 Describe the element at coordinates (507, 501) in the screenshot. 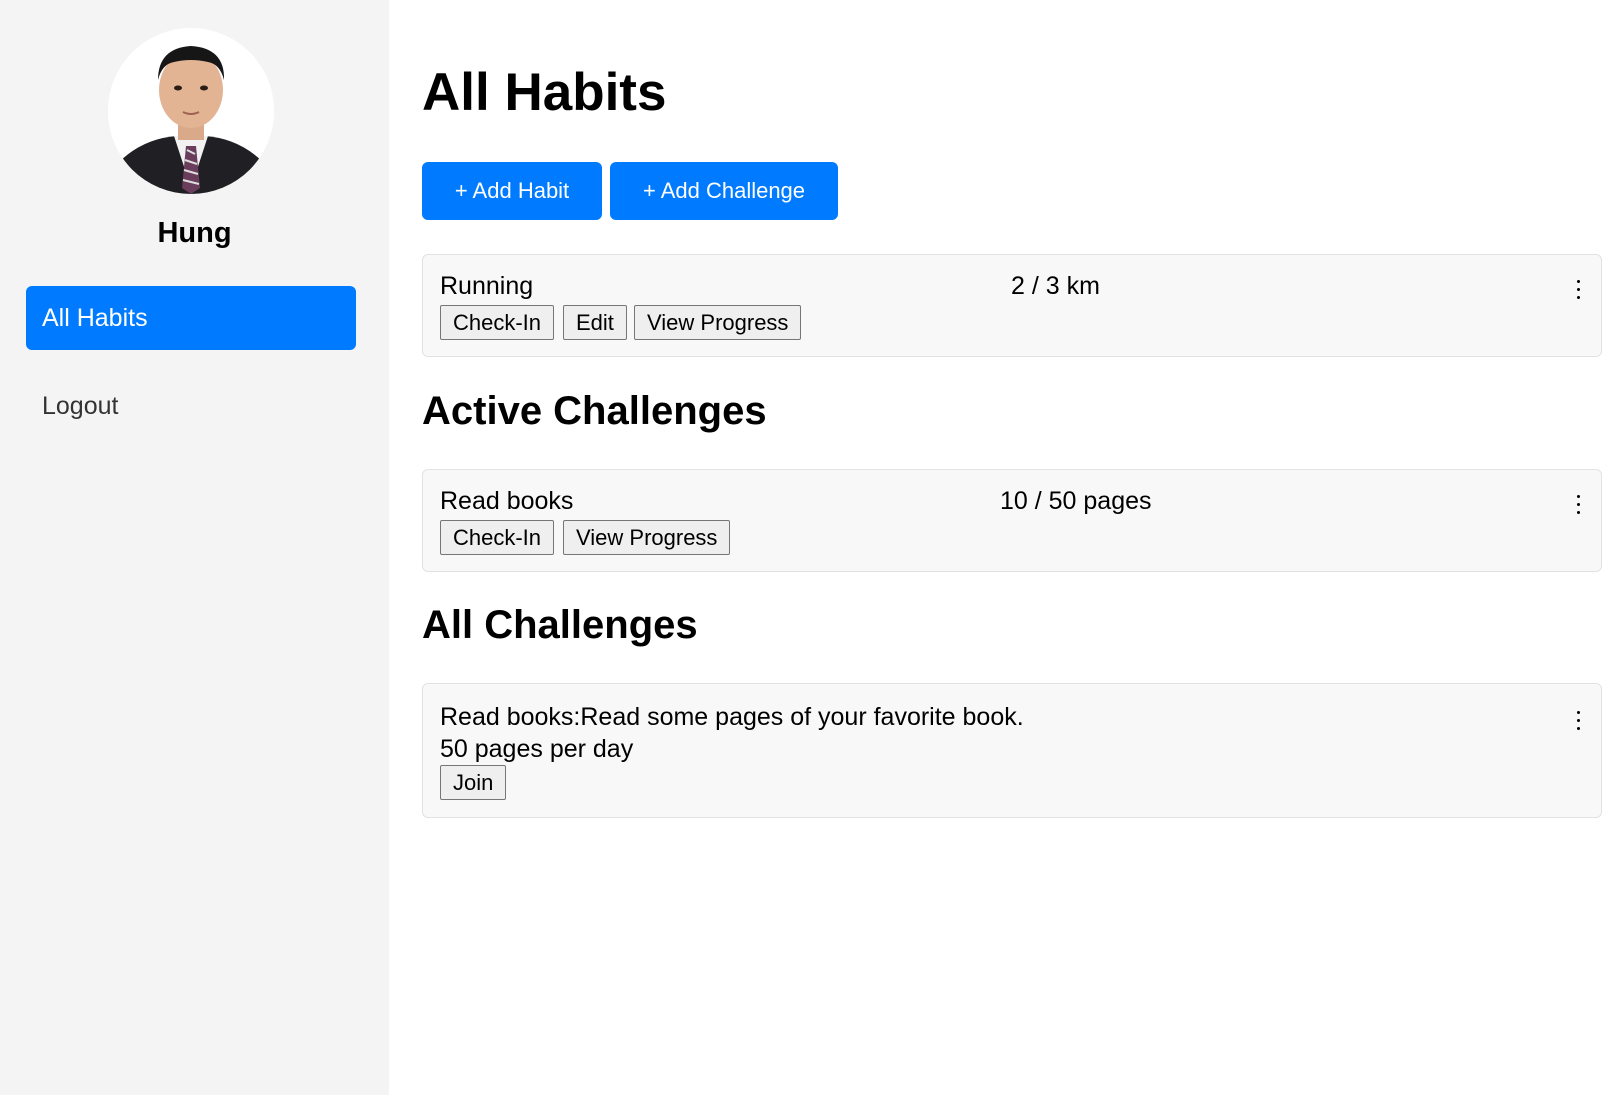

I see `challenge-name: Read books` at that location.